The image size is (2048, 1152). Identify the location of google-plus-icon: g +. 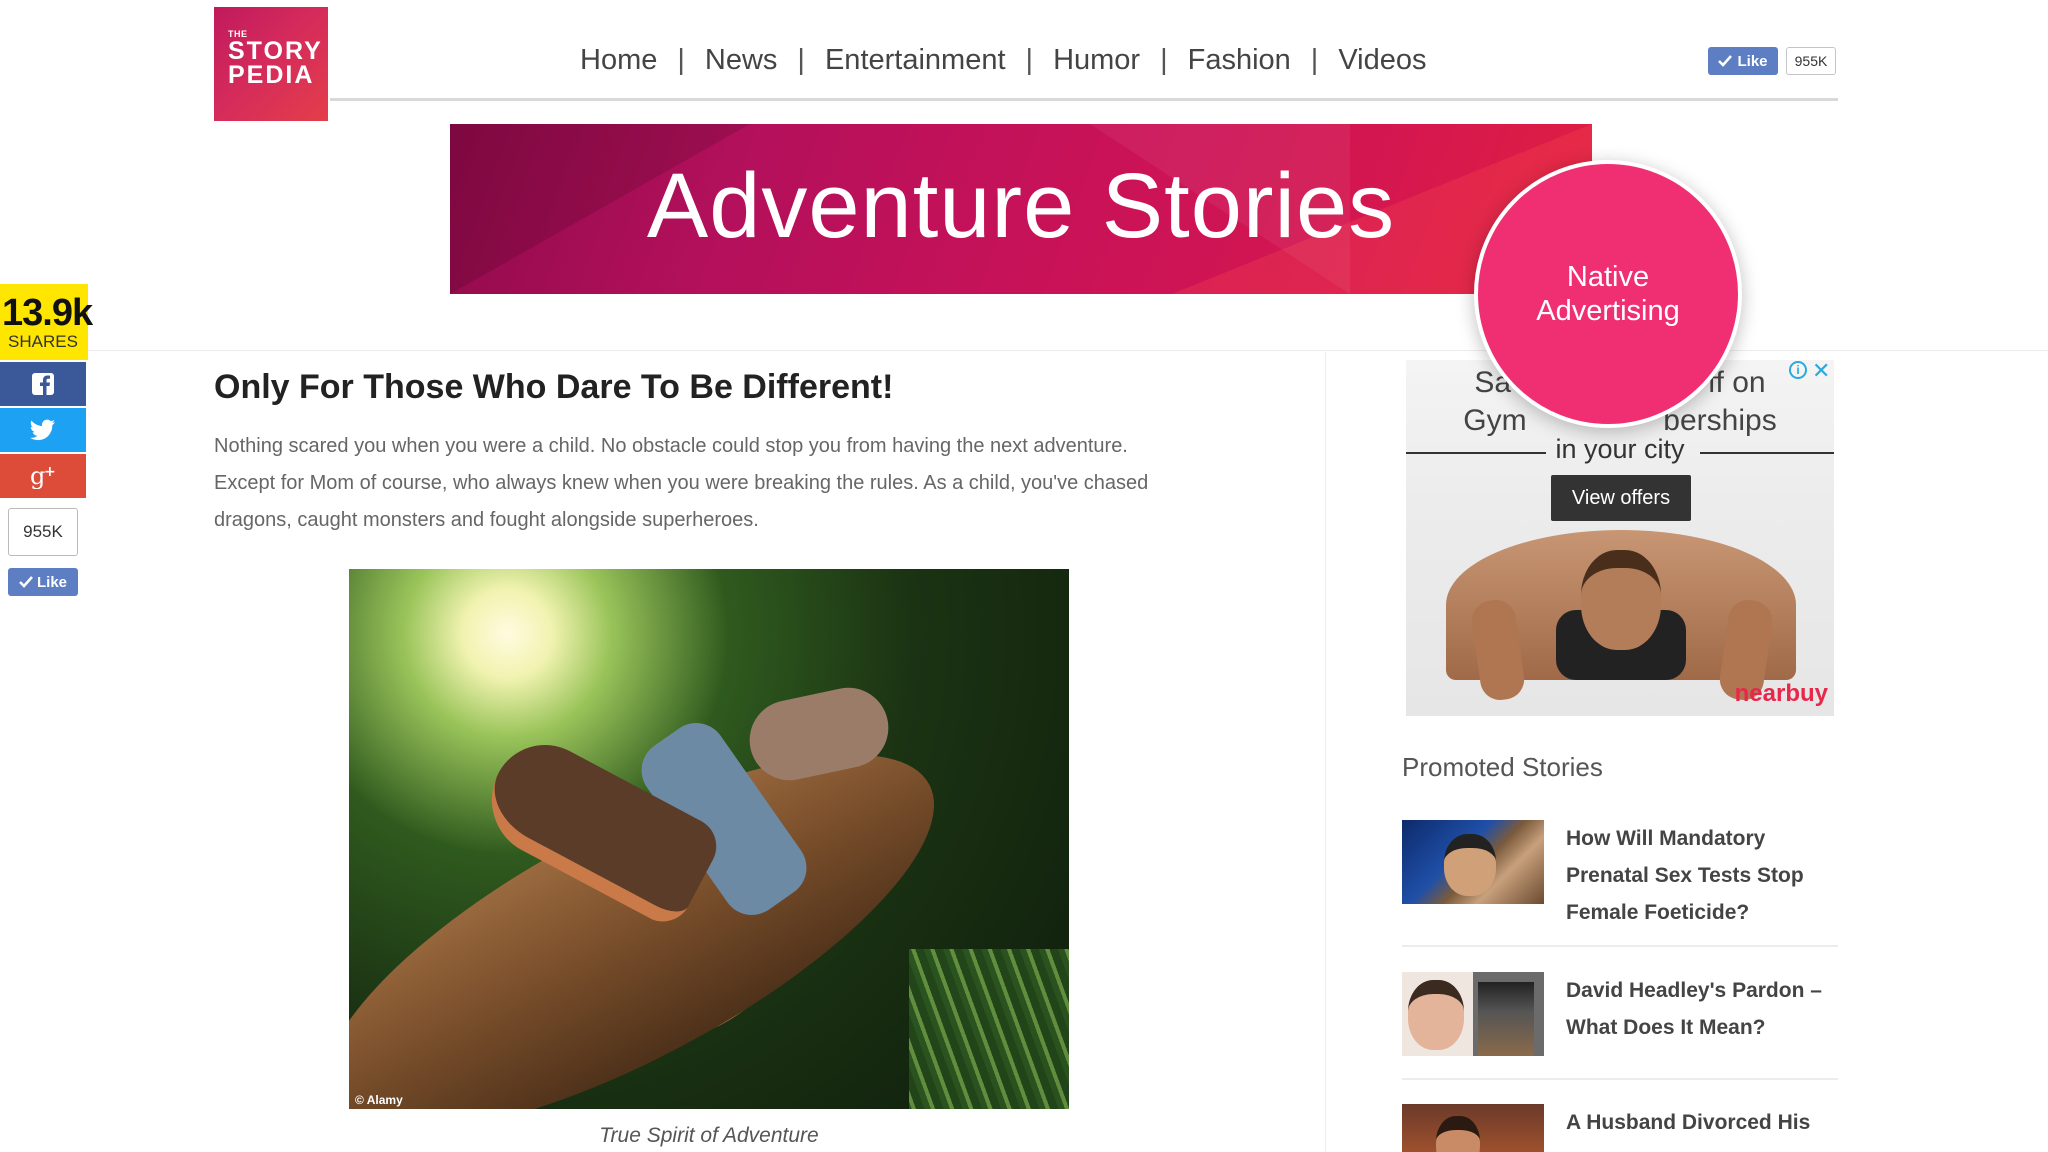
(43, 476).